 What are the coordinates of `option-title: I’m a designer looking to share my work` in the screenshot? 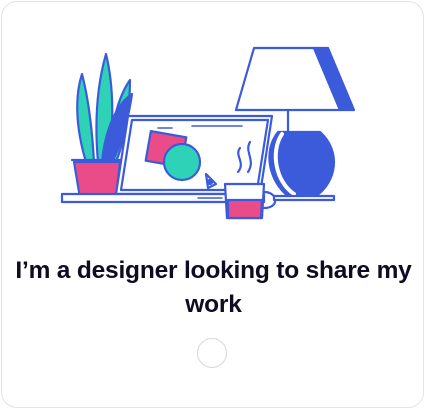 It's located at (213, 287).